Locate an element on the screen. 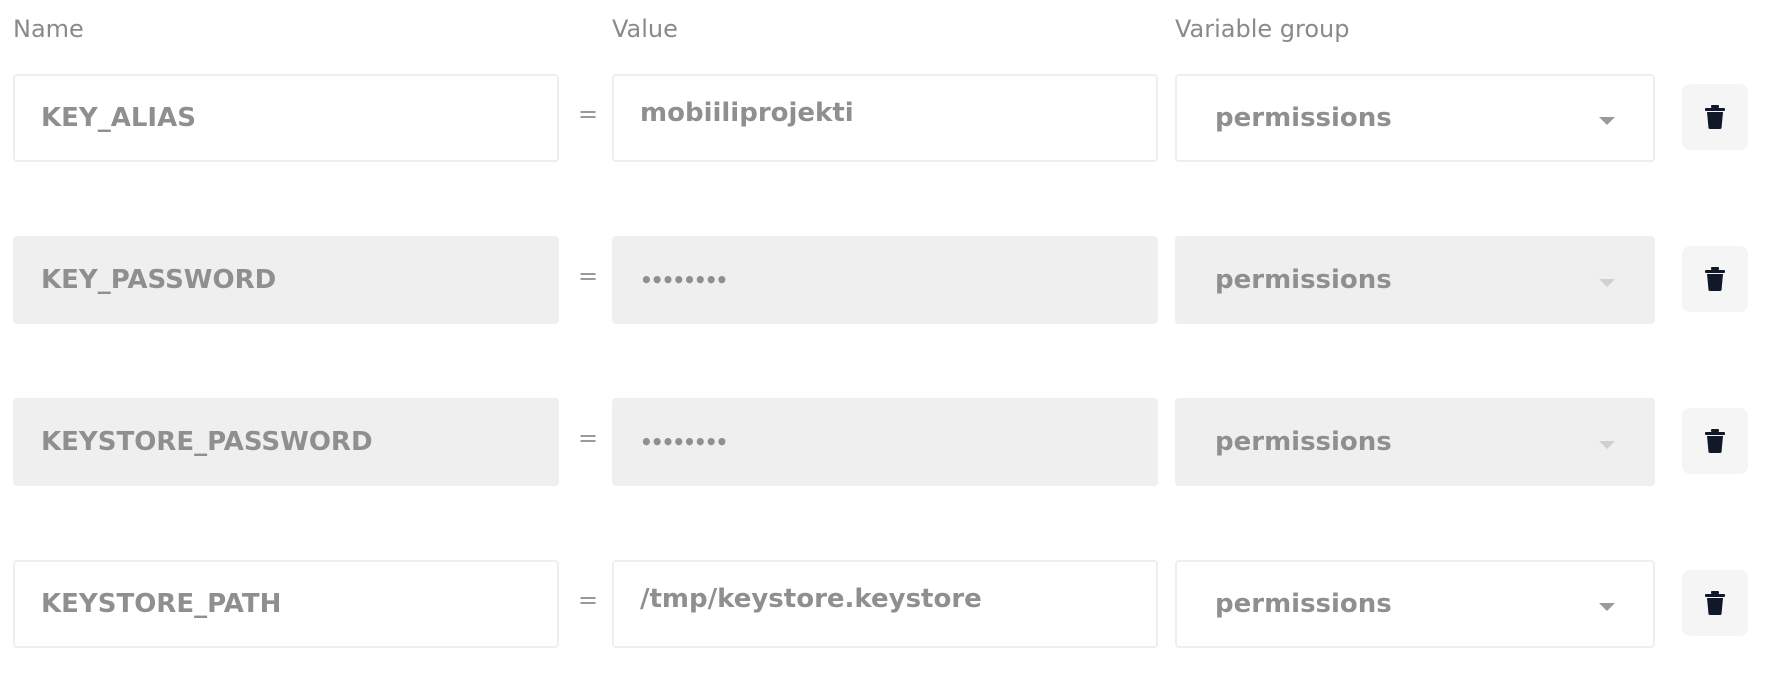  column-header-group: Variable group is located at coordinates (1262, 29).